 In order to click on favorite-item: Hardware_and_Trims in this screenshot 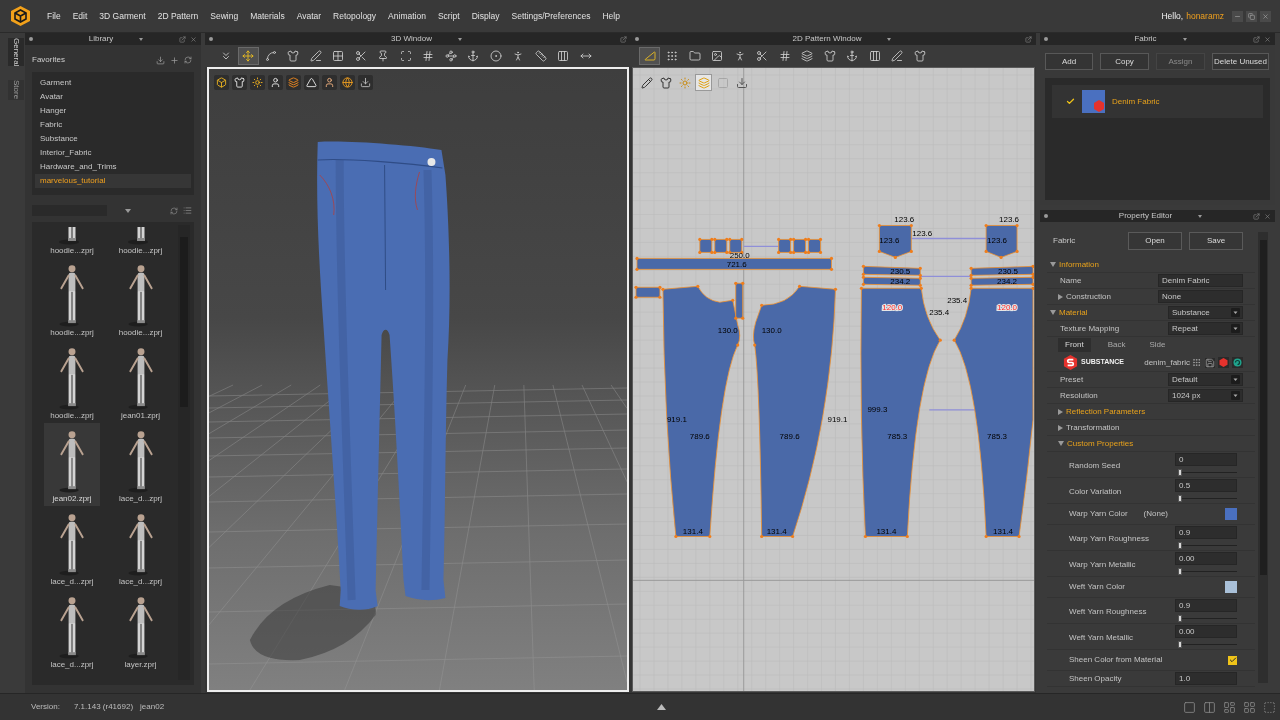, I will do `click(113, 167)`.